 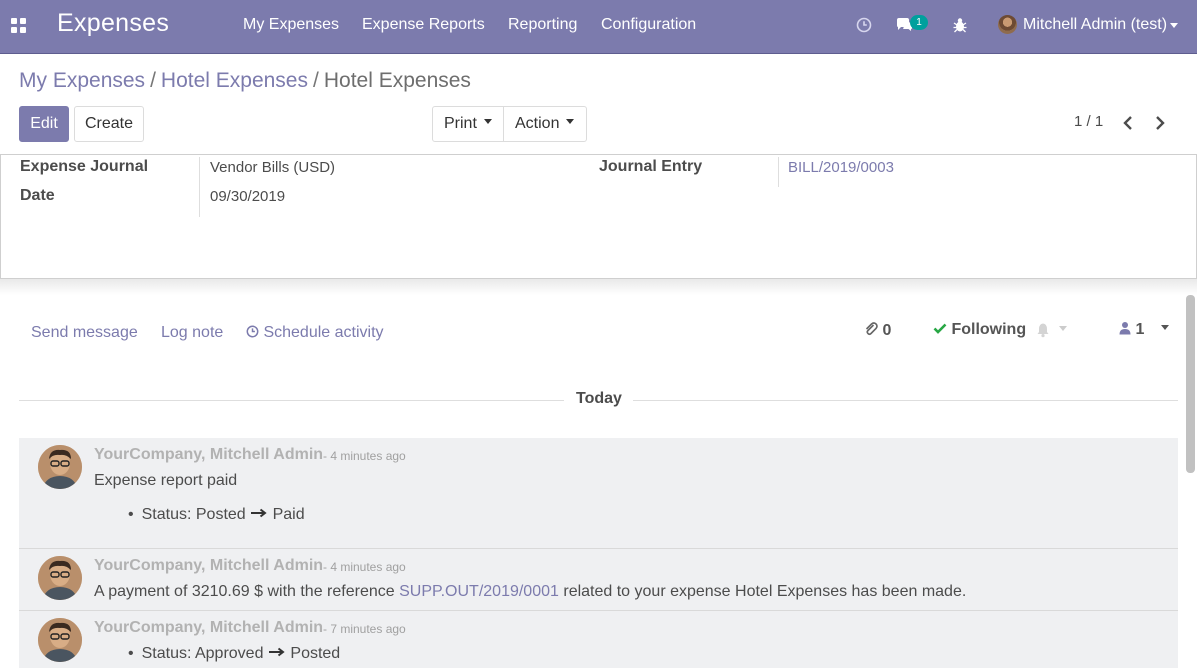 I want to click on today-label: Today, so click(x=599, y=398).